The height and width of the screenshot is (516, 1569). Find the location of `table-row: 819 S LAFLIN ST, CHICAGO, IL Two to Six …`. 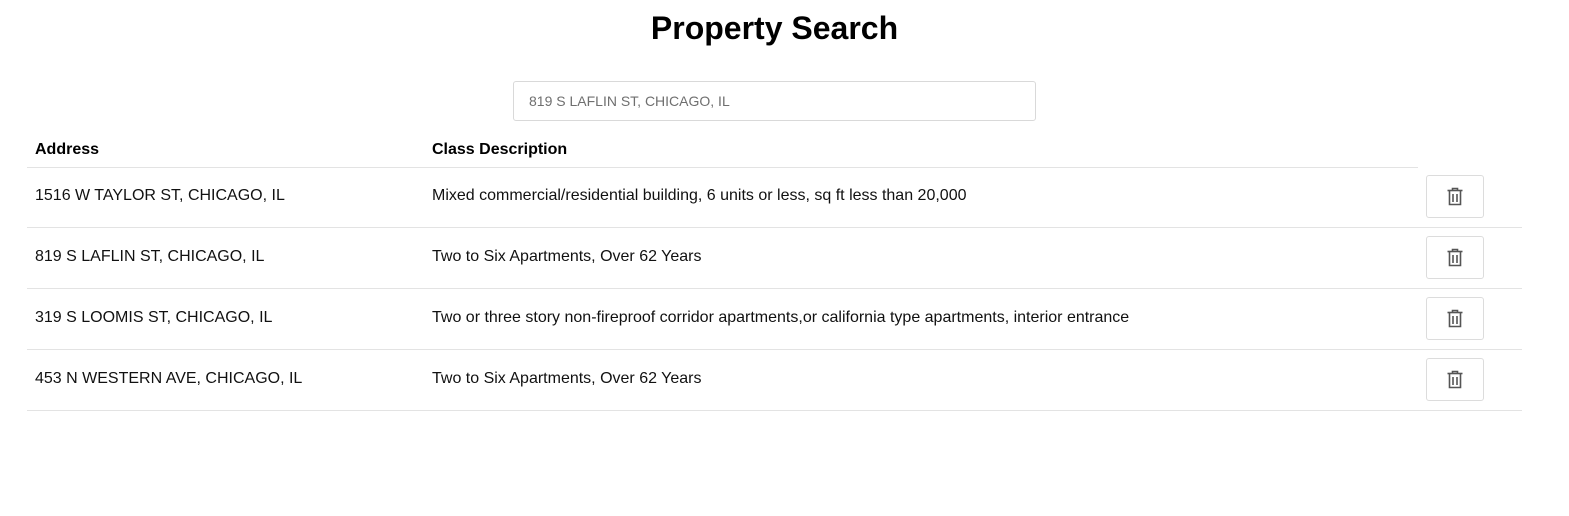

table-row: 819 S LAFLIN ST, CHICAGO, IL Two to Six … is located at coordinates (774, 258).